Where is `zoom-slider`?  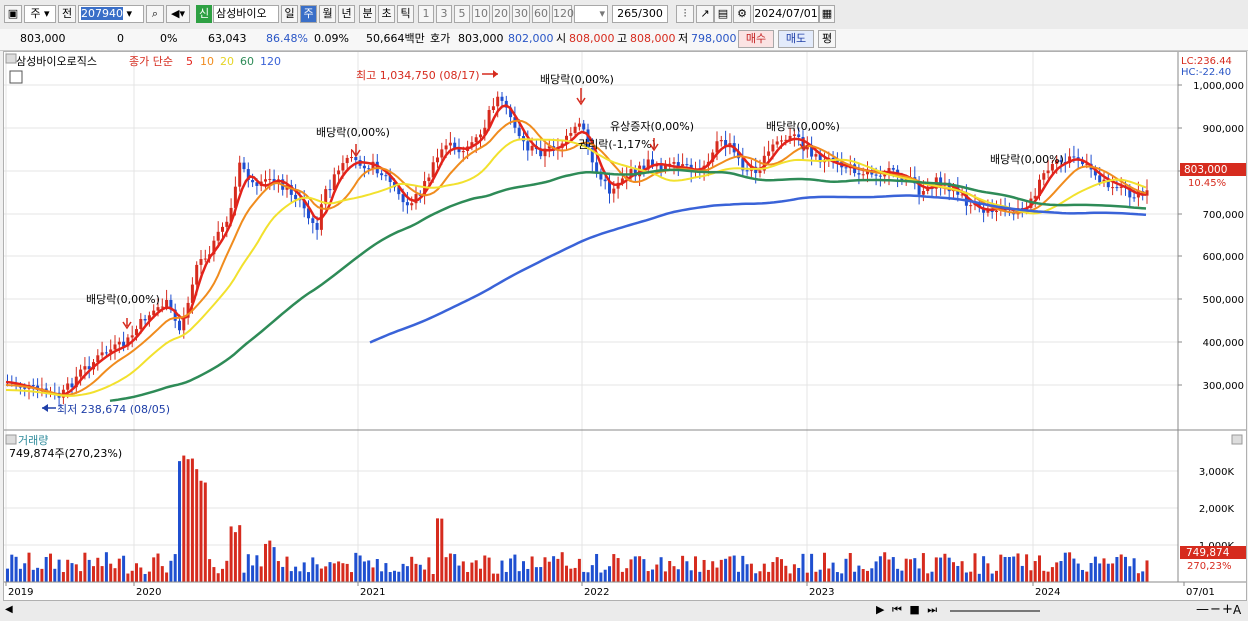
zoom-slider is located at coordinates (995, 611).